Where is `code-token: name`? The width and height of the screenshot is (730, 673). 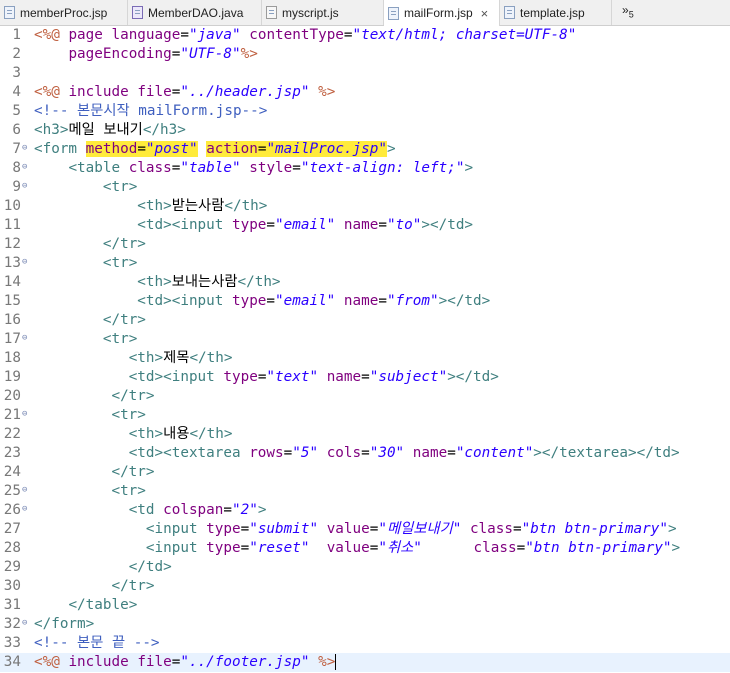 code-token: name is located at coordinates (361, 225).